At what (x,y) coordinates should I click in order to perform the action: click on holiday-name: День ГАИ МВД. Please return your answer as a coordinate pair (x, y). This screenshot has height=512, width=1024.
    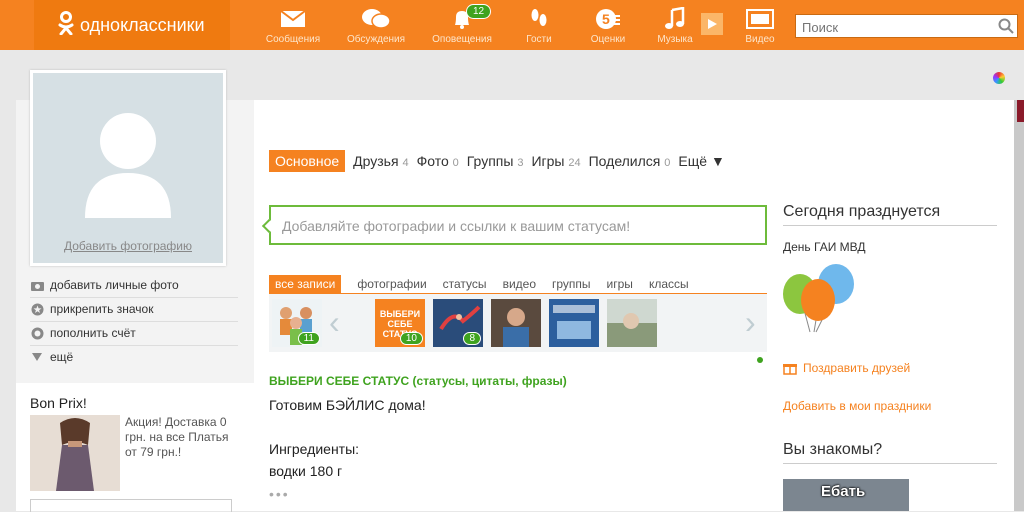
    Looking at the image, I should click on (824, 247).